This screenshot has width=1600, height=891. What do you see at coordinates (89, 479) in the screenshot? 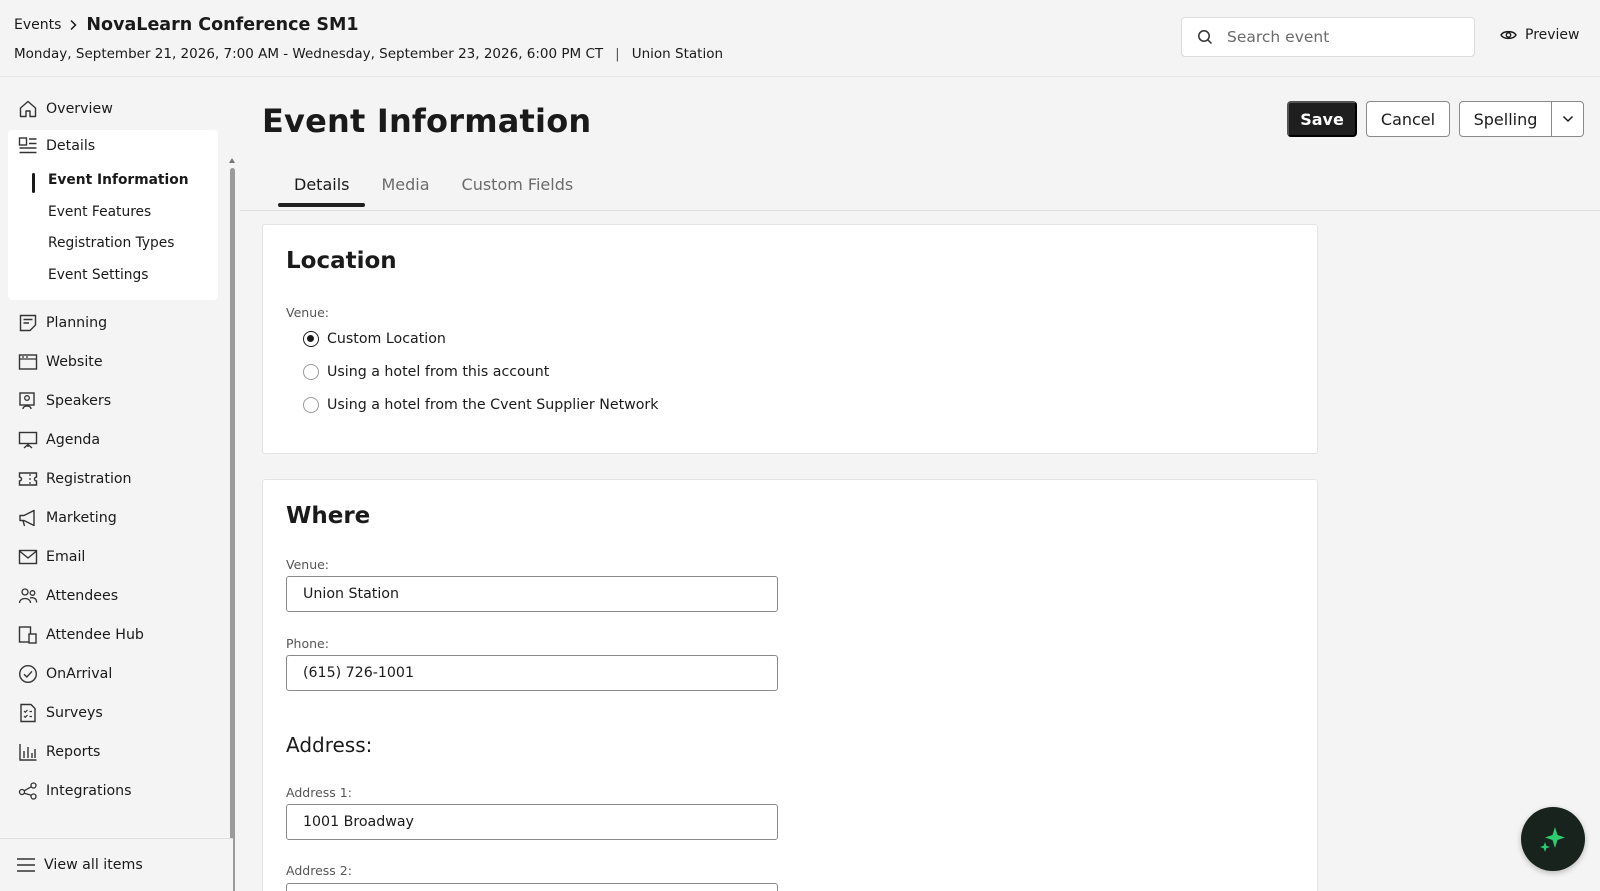
I see `sidebar-item-label: Registration` at bounding box center [89, 479].